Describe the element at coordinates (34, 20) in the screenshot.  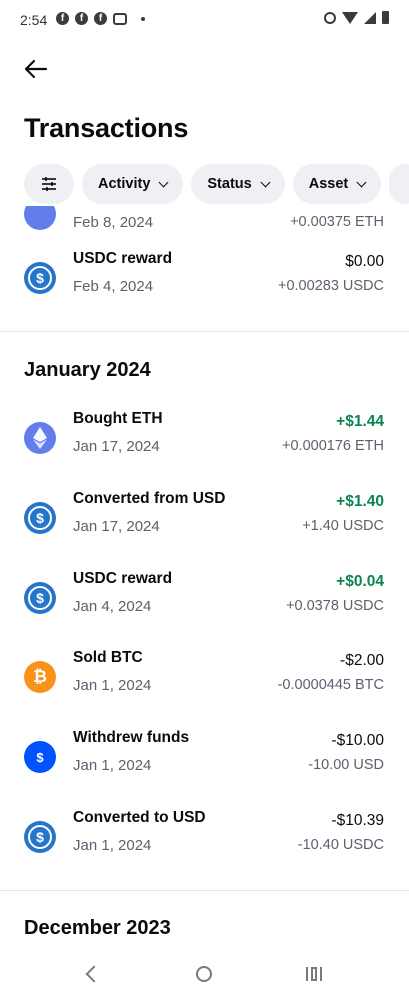
I see `status-time: 2:54` at that location.